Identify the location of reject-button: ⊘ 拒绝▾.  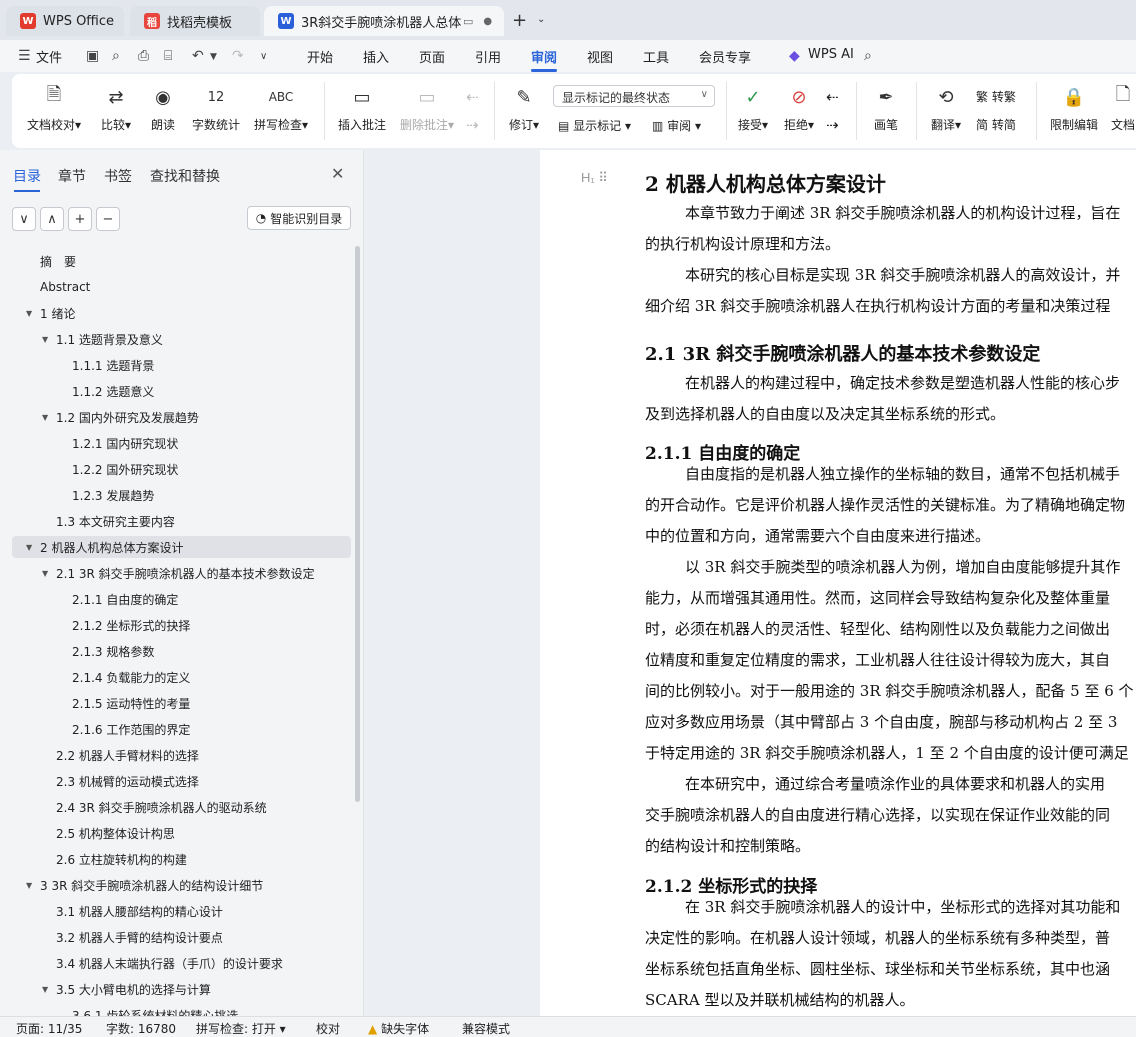
(799, 108).